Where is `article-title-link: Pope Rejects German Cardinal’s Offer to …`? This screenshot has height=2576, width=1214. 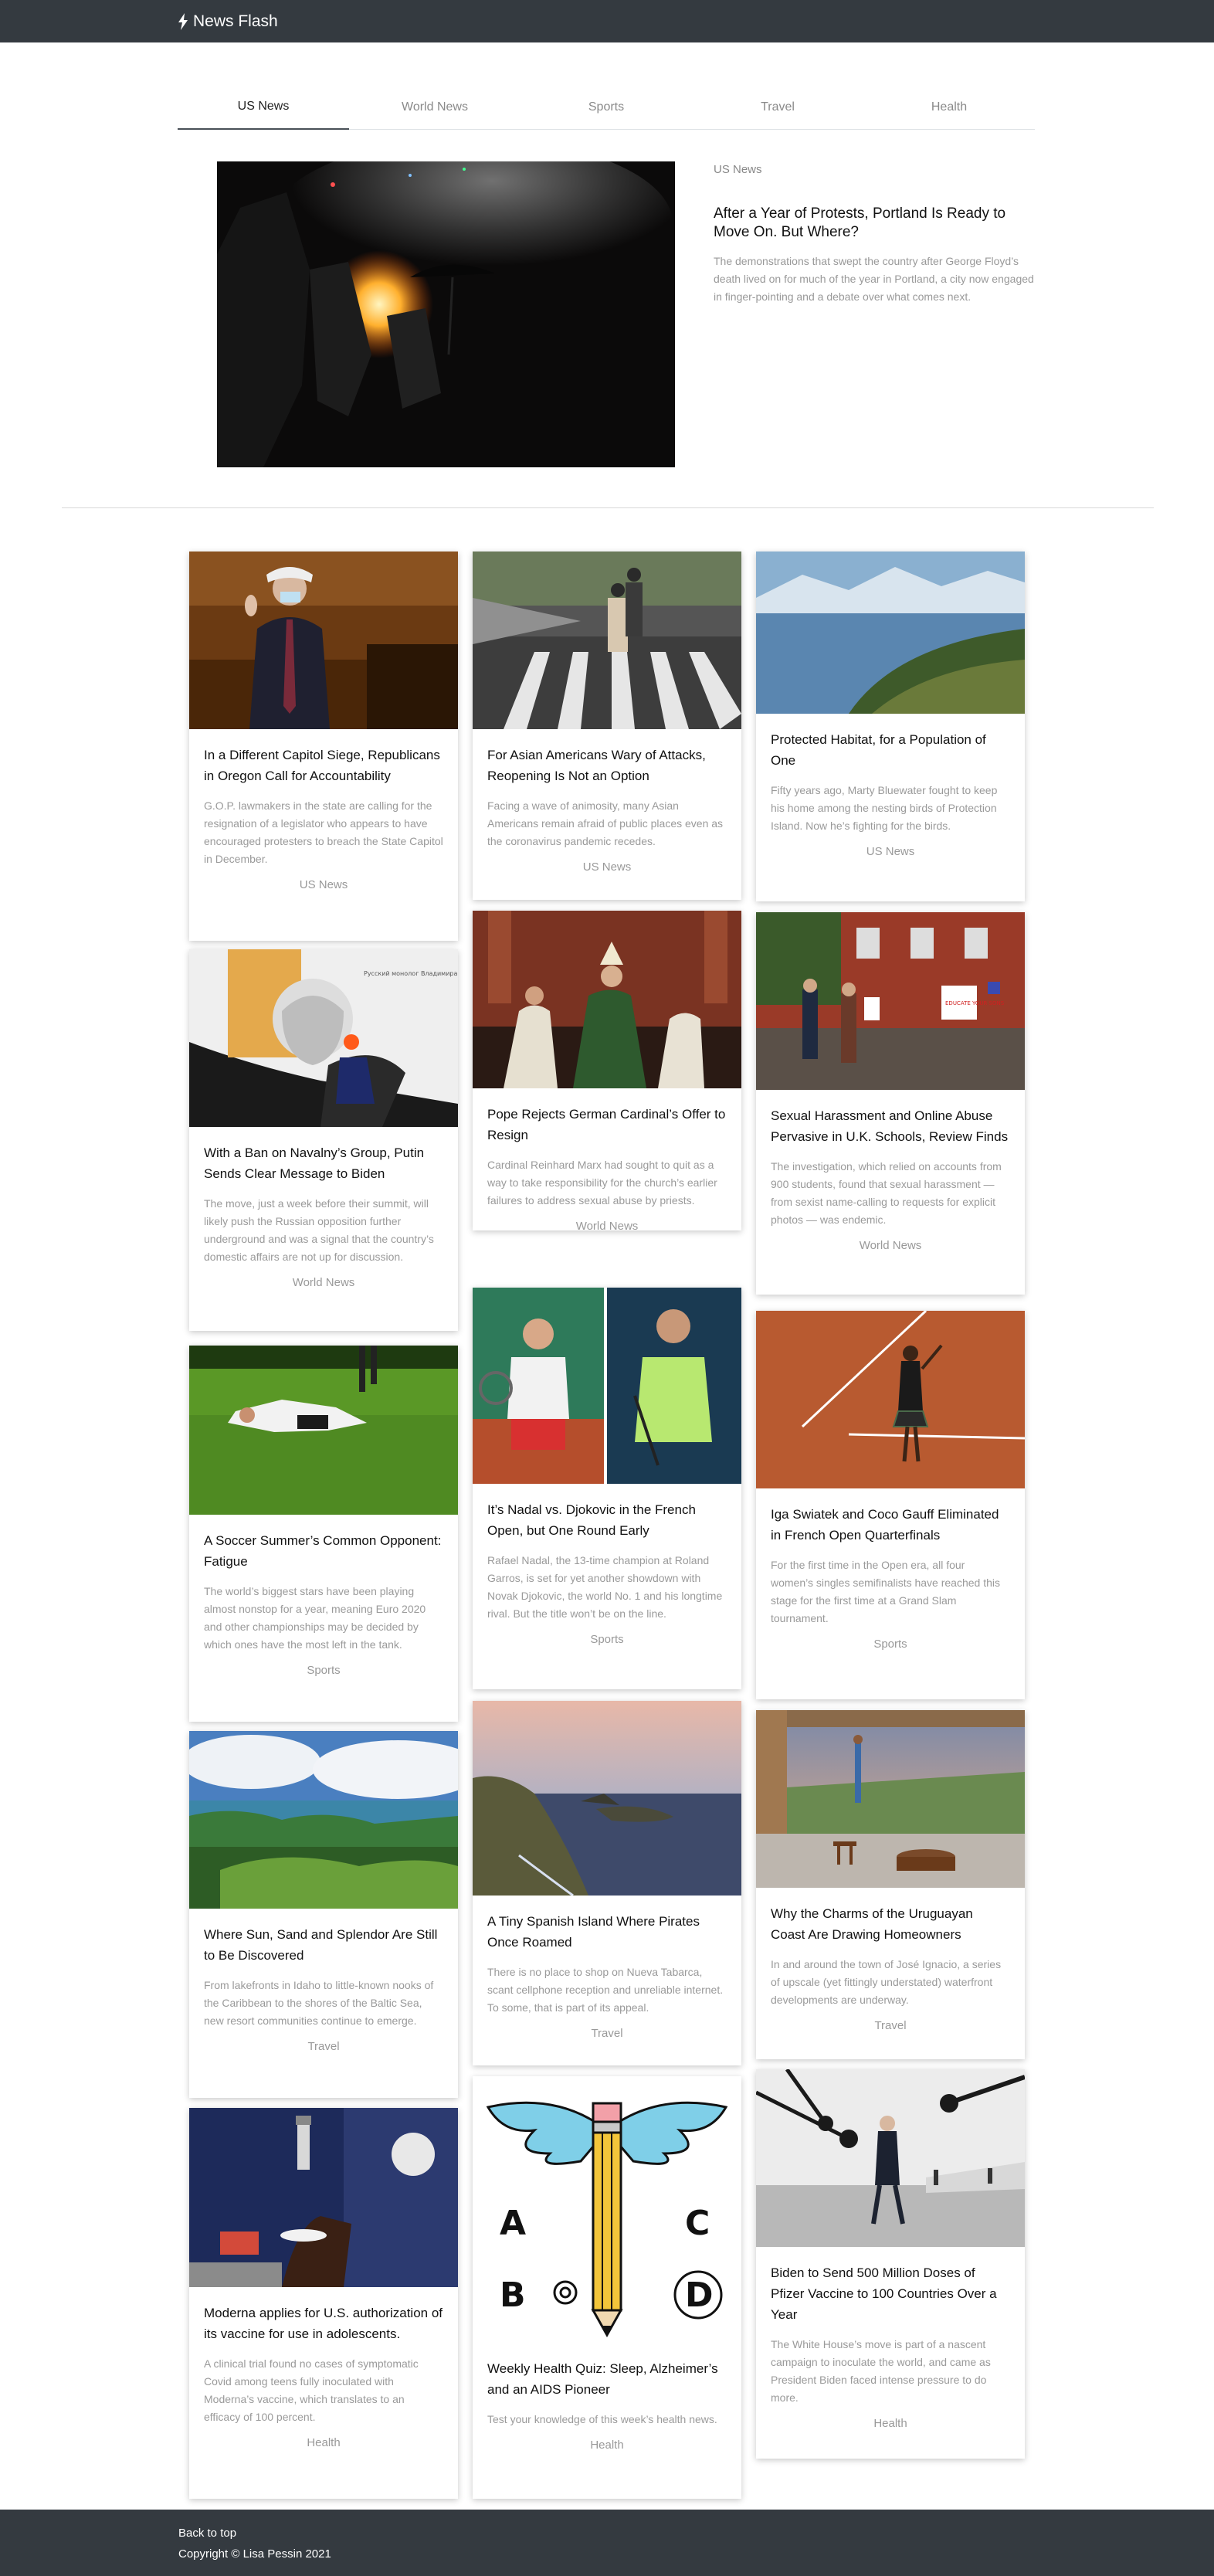 article-title-link: Pope Rejects German Cardinal’s Offer to … is located at coordinates (607, 1124).